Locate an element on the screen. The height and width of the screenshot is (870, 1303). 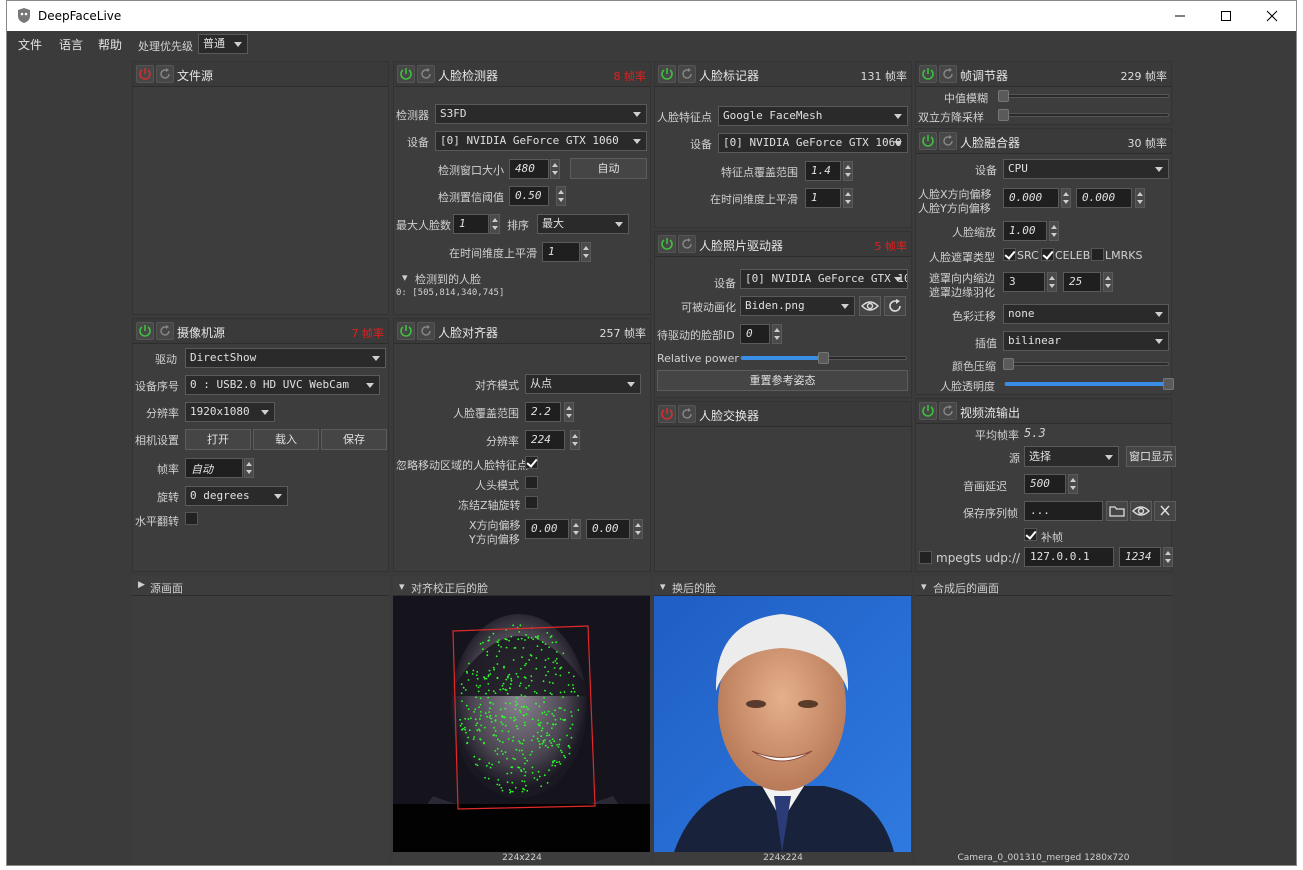
resolution-stepper is located at coordinates (575, 440).